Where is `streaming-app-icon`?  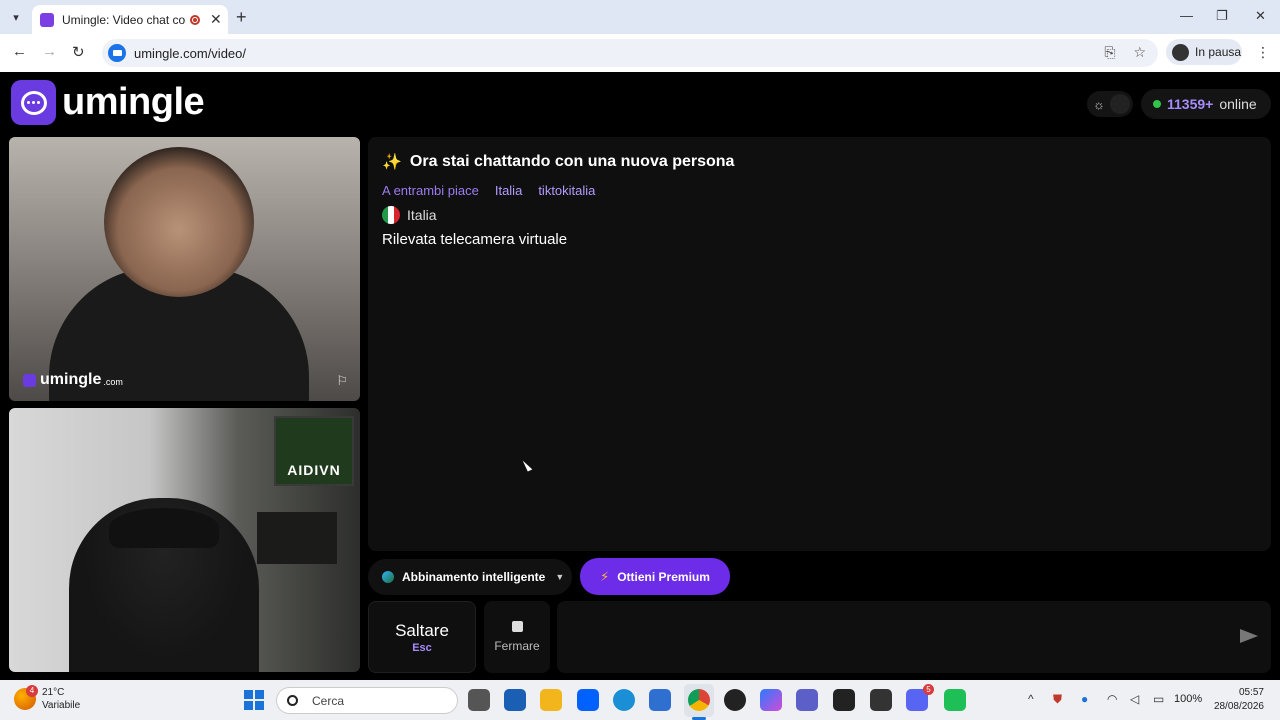 streaming-app-icon is located at coordinates (955, 700).